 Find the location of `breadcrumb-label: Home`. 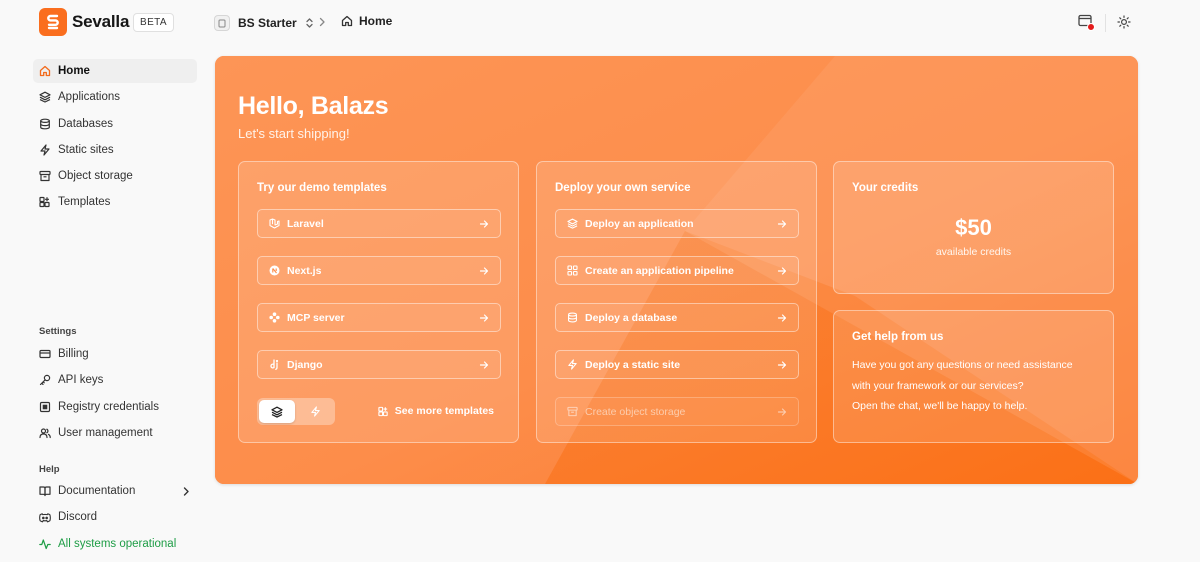

breadcrumb-label: Home is located at coordinates (376, 21).